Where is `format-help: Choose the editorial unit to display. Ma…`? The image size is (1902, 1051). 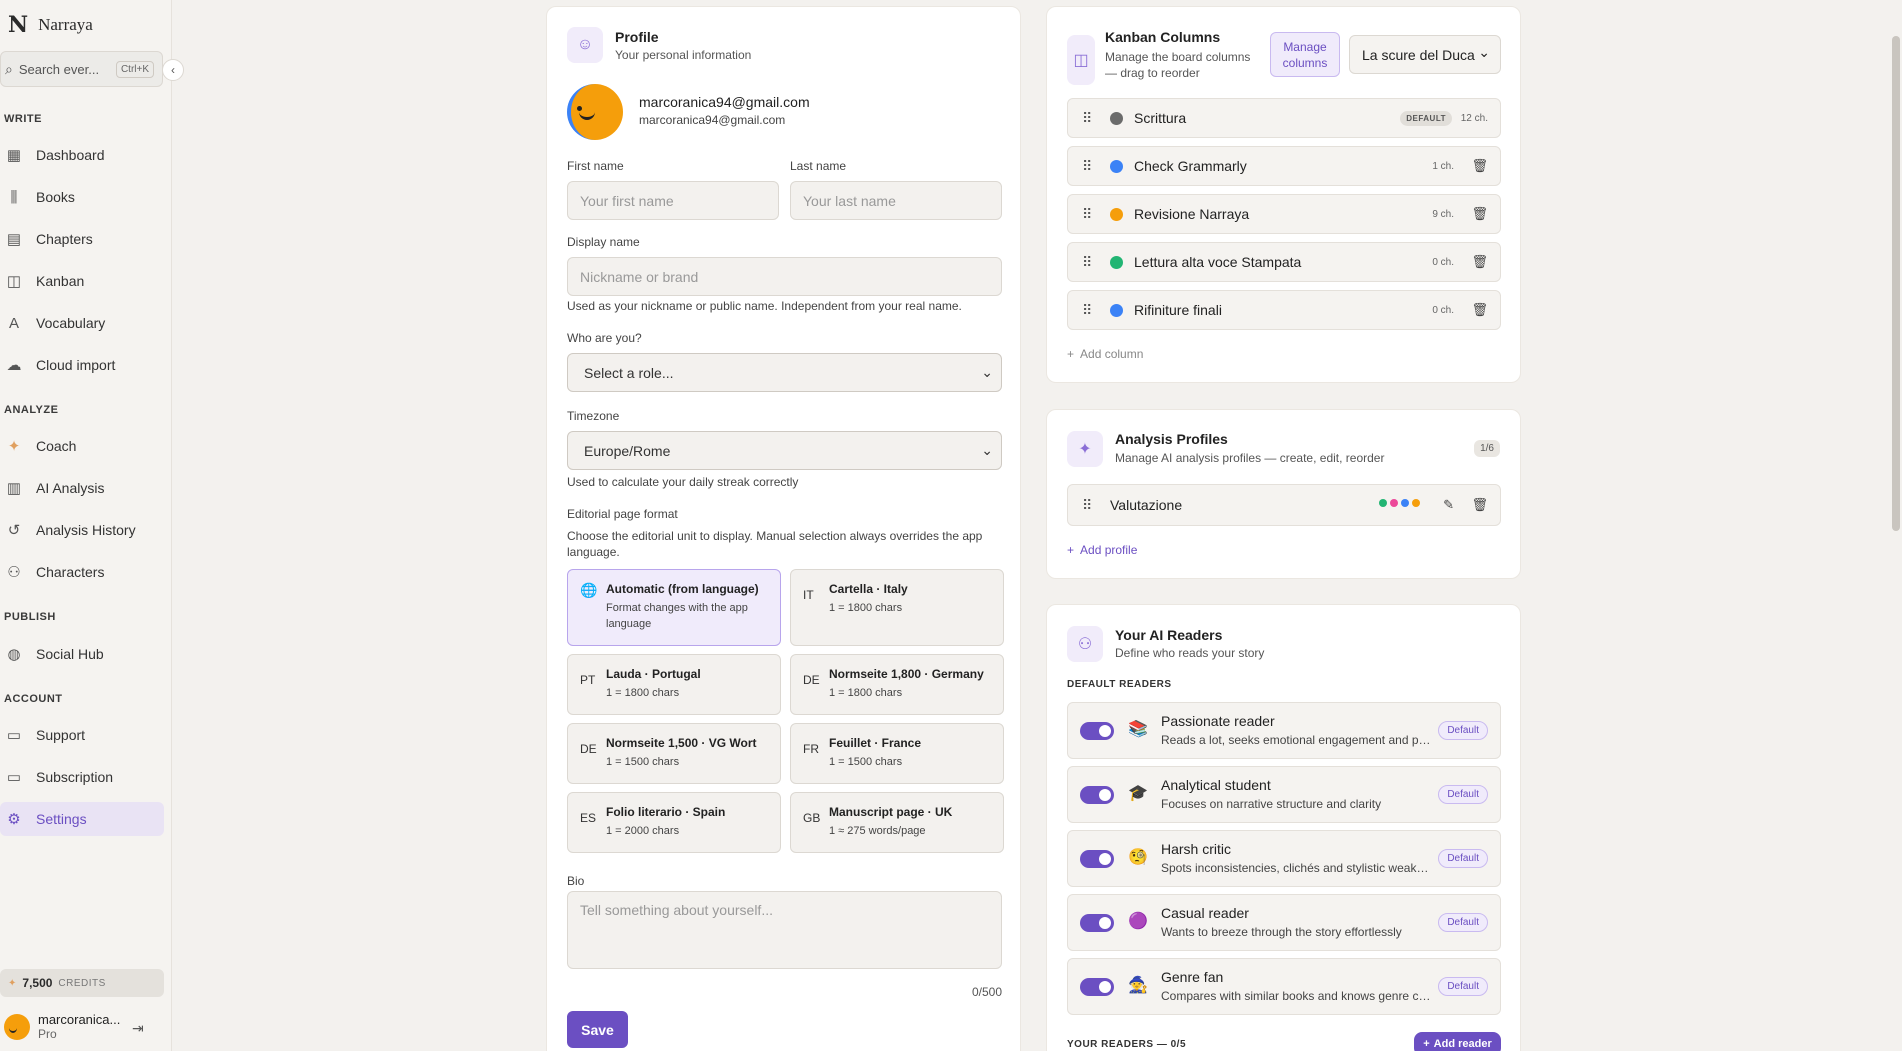
format-help: Choose the editorial unit to display. Ma… is located at coordinates (775, 544).